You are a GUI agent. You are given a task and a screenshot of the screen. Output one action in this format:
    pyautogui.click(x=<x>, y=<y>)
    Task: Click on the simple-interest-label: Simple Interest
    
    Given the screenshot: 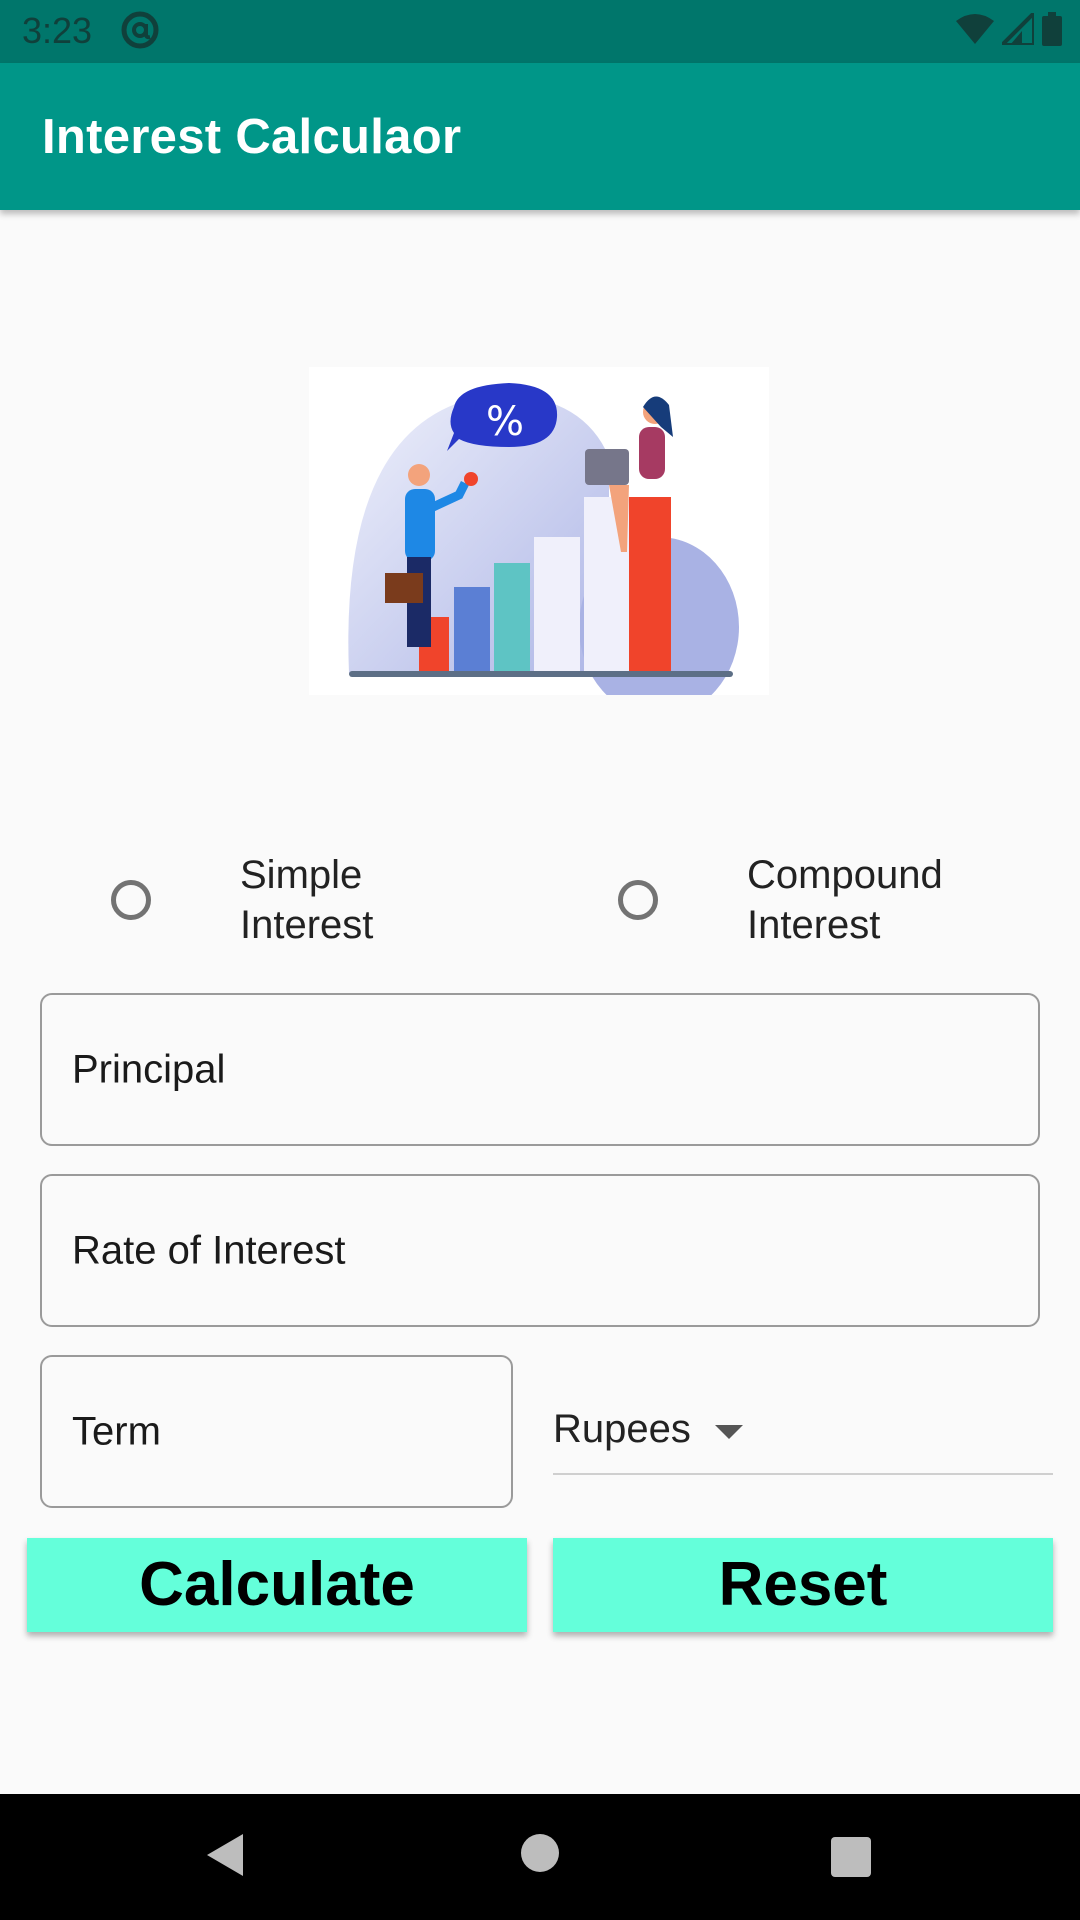 What is the action you would take?
    pyautogui.click(x=306, y=900)
    